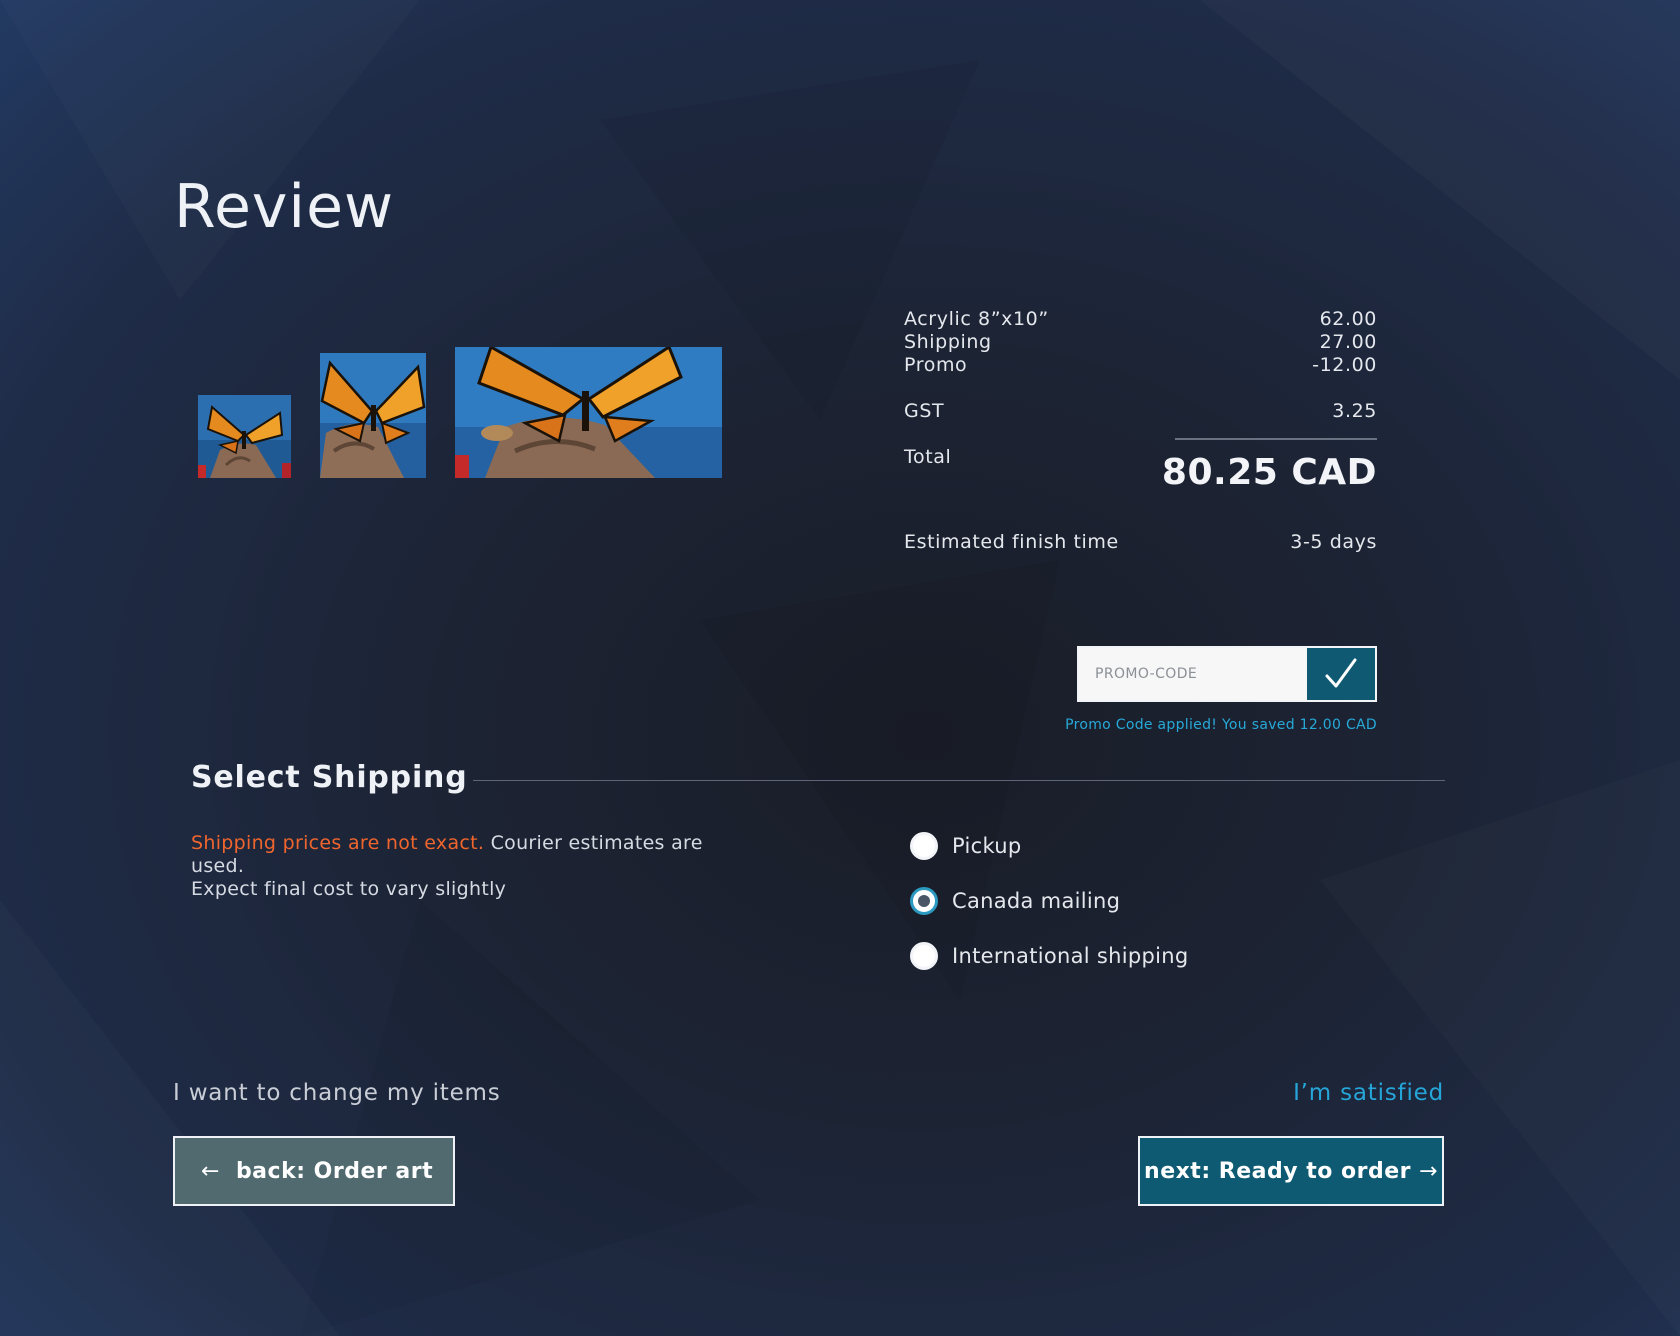 This screenshot has height=1336, width=1680. Describe the element at coordinates (329, 777) in the screenshot. I see `shipping-section-title: Select Shipping` at that location.